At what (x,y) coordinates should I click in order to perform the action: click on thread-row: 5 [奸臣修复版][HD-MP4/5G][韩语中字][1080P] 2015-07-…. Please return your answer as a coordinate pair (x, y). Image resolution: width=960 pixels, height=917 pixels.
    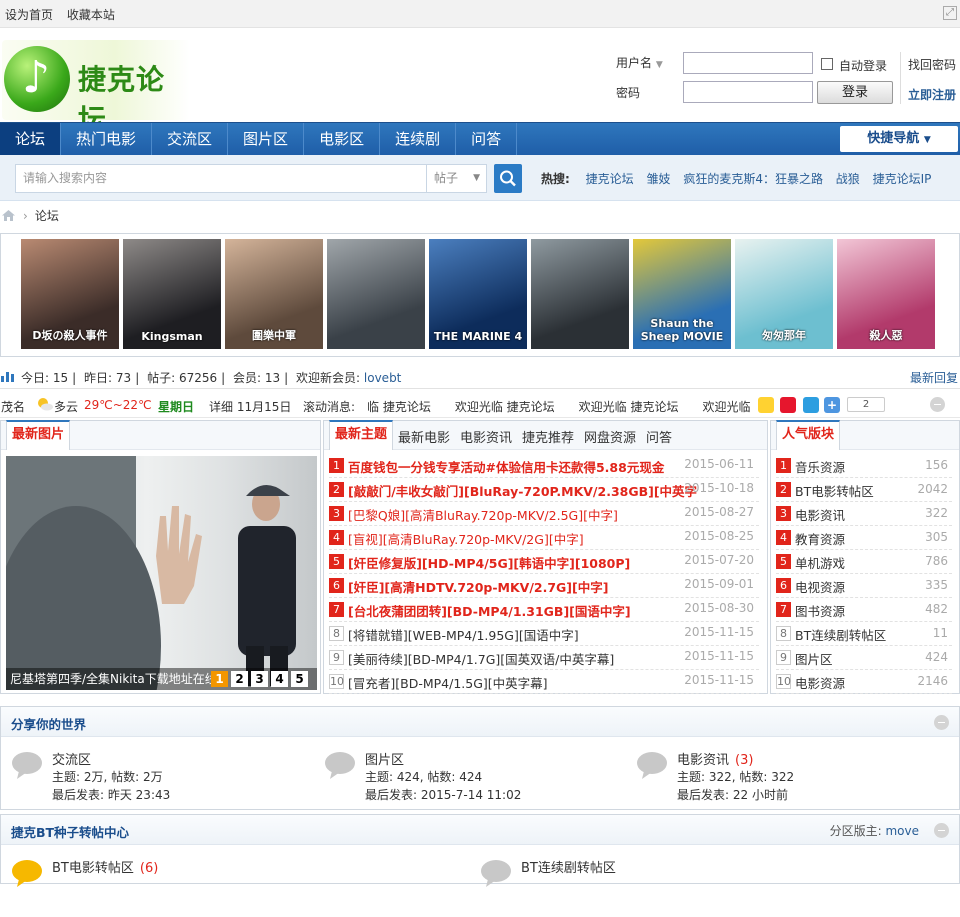
    Looking at the image, I should click on (544, 562).